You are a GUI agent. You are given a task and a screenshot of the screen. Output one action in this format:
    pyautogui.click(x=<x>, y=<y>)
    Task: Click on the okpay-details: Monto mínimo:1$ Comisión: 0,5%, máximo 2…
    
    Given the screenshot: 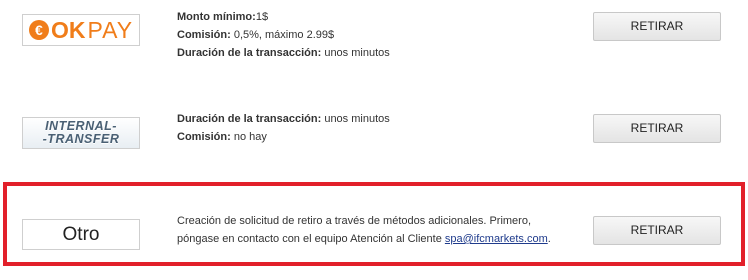 What is the action you would take?
    pyautogui.click(x=283, y=35)
    